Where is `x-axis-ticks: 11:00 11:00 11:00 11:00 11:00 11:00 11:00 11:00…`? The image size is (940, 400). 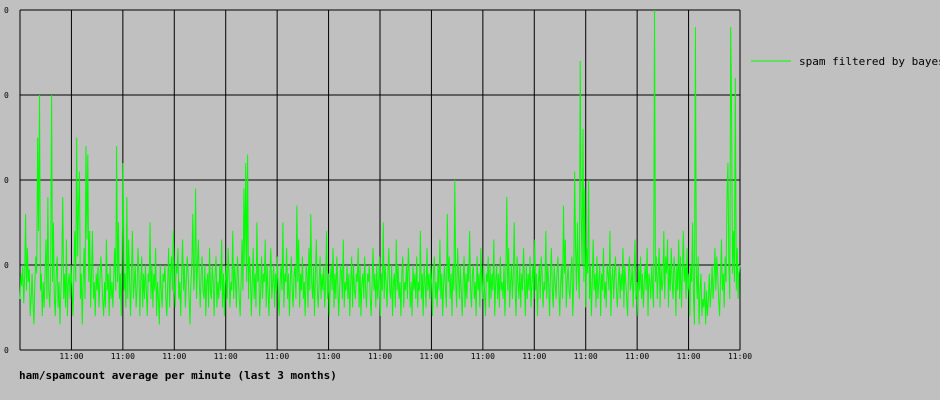 x-axis-ticks: 11:00 11:00 11:00 11:00 11:00 11:00 11:00 11:00… is located at coordinates (405, 356).